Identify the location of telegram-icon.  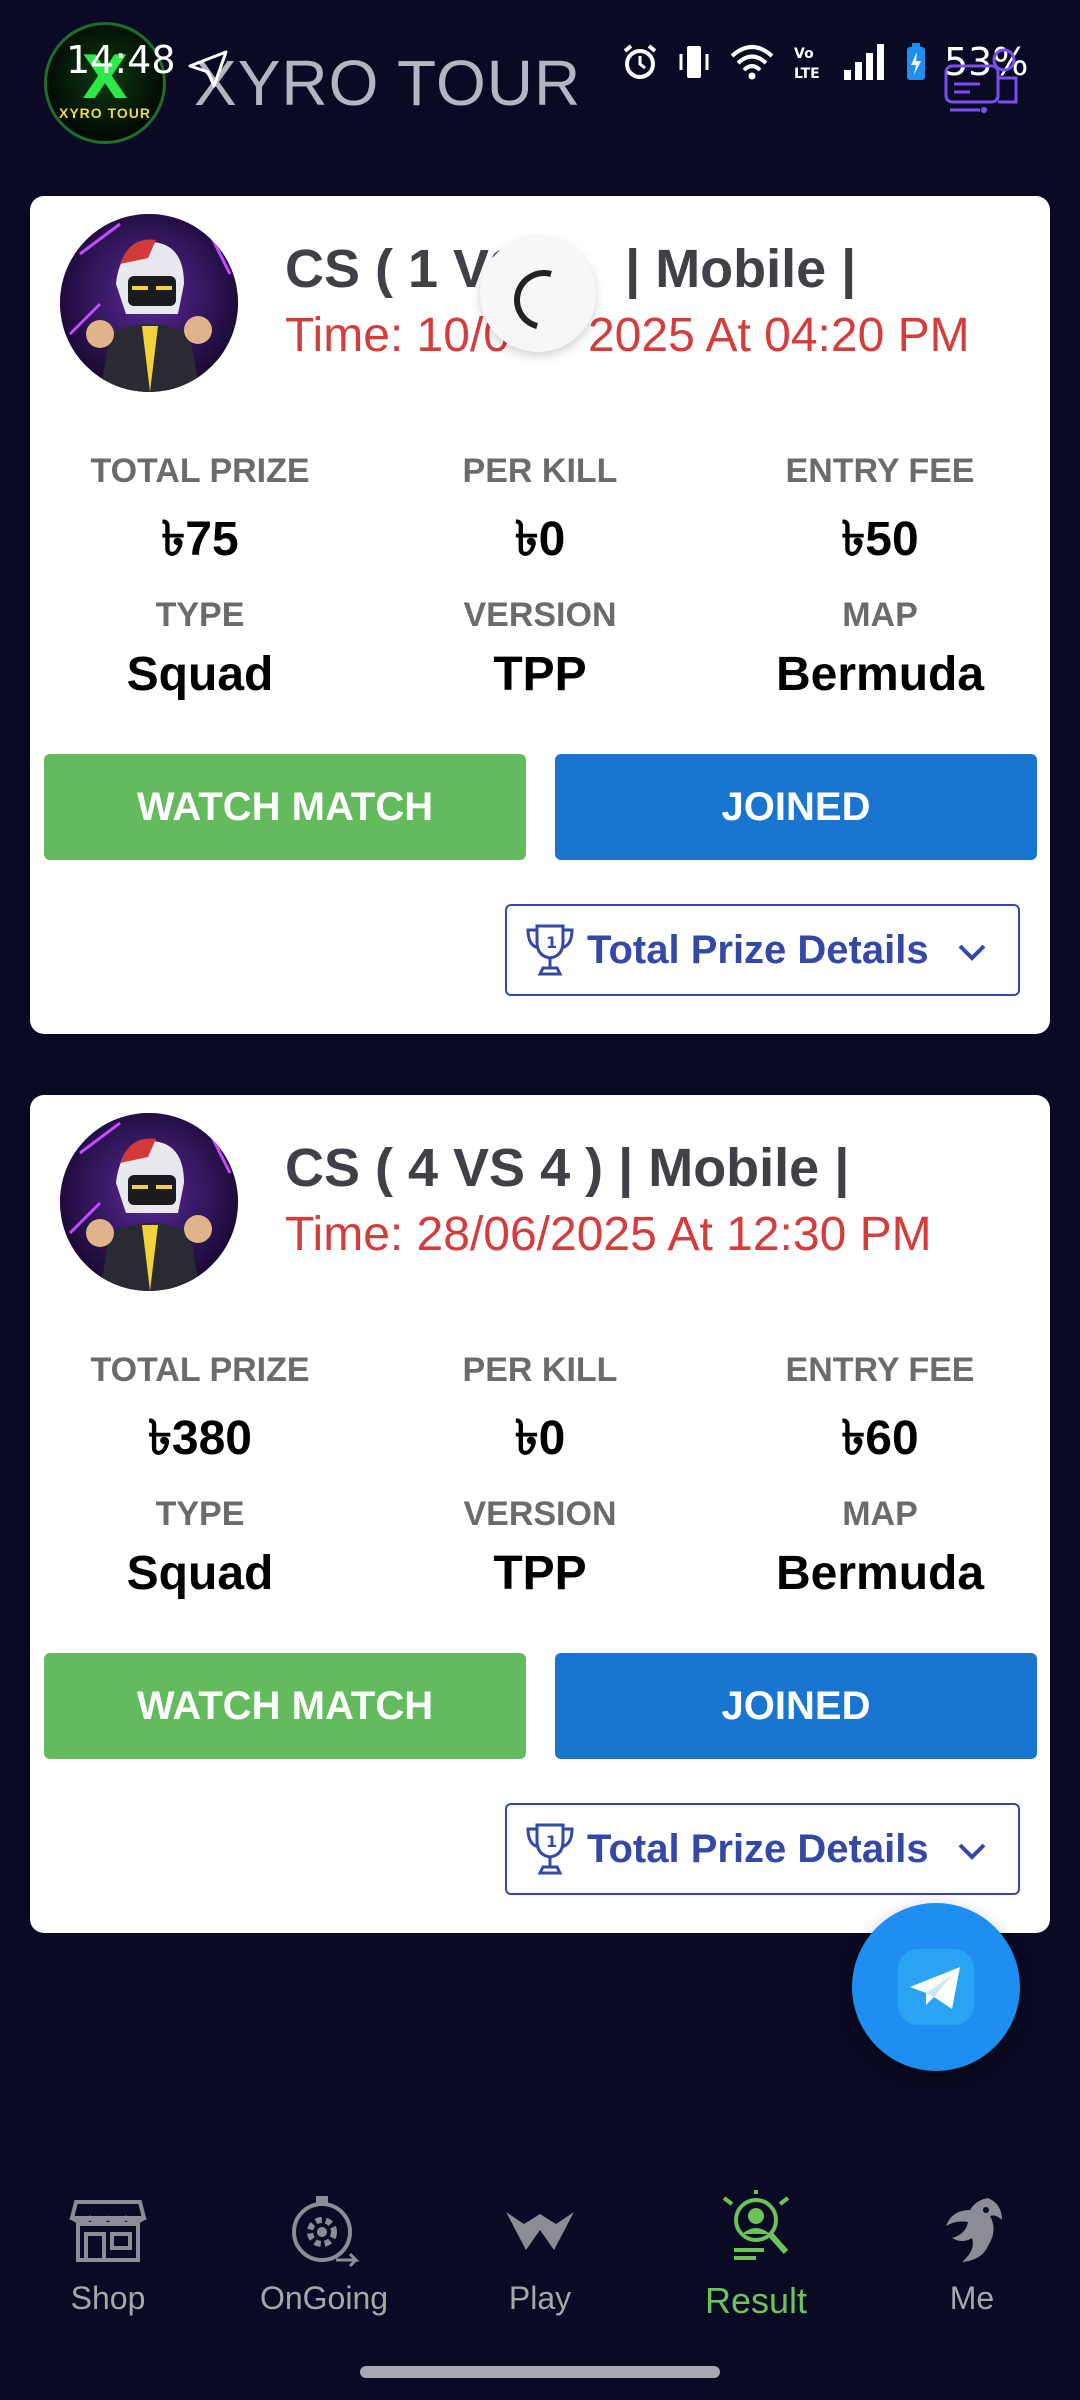
(936, 1987).